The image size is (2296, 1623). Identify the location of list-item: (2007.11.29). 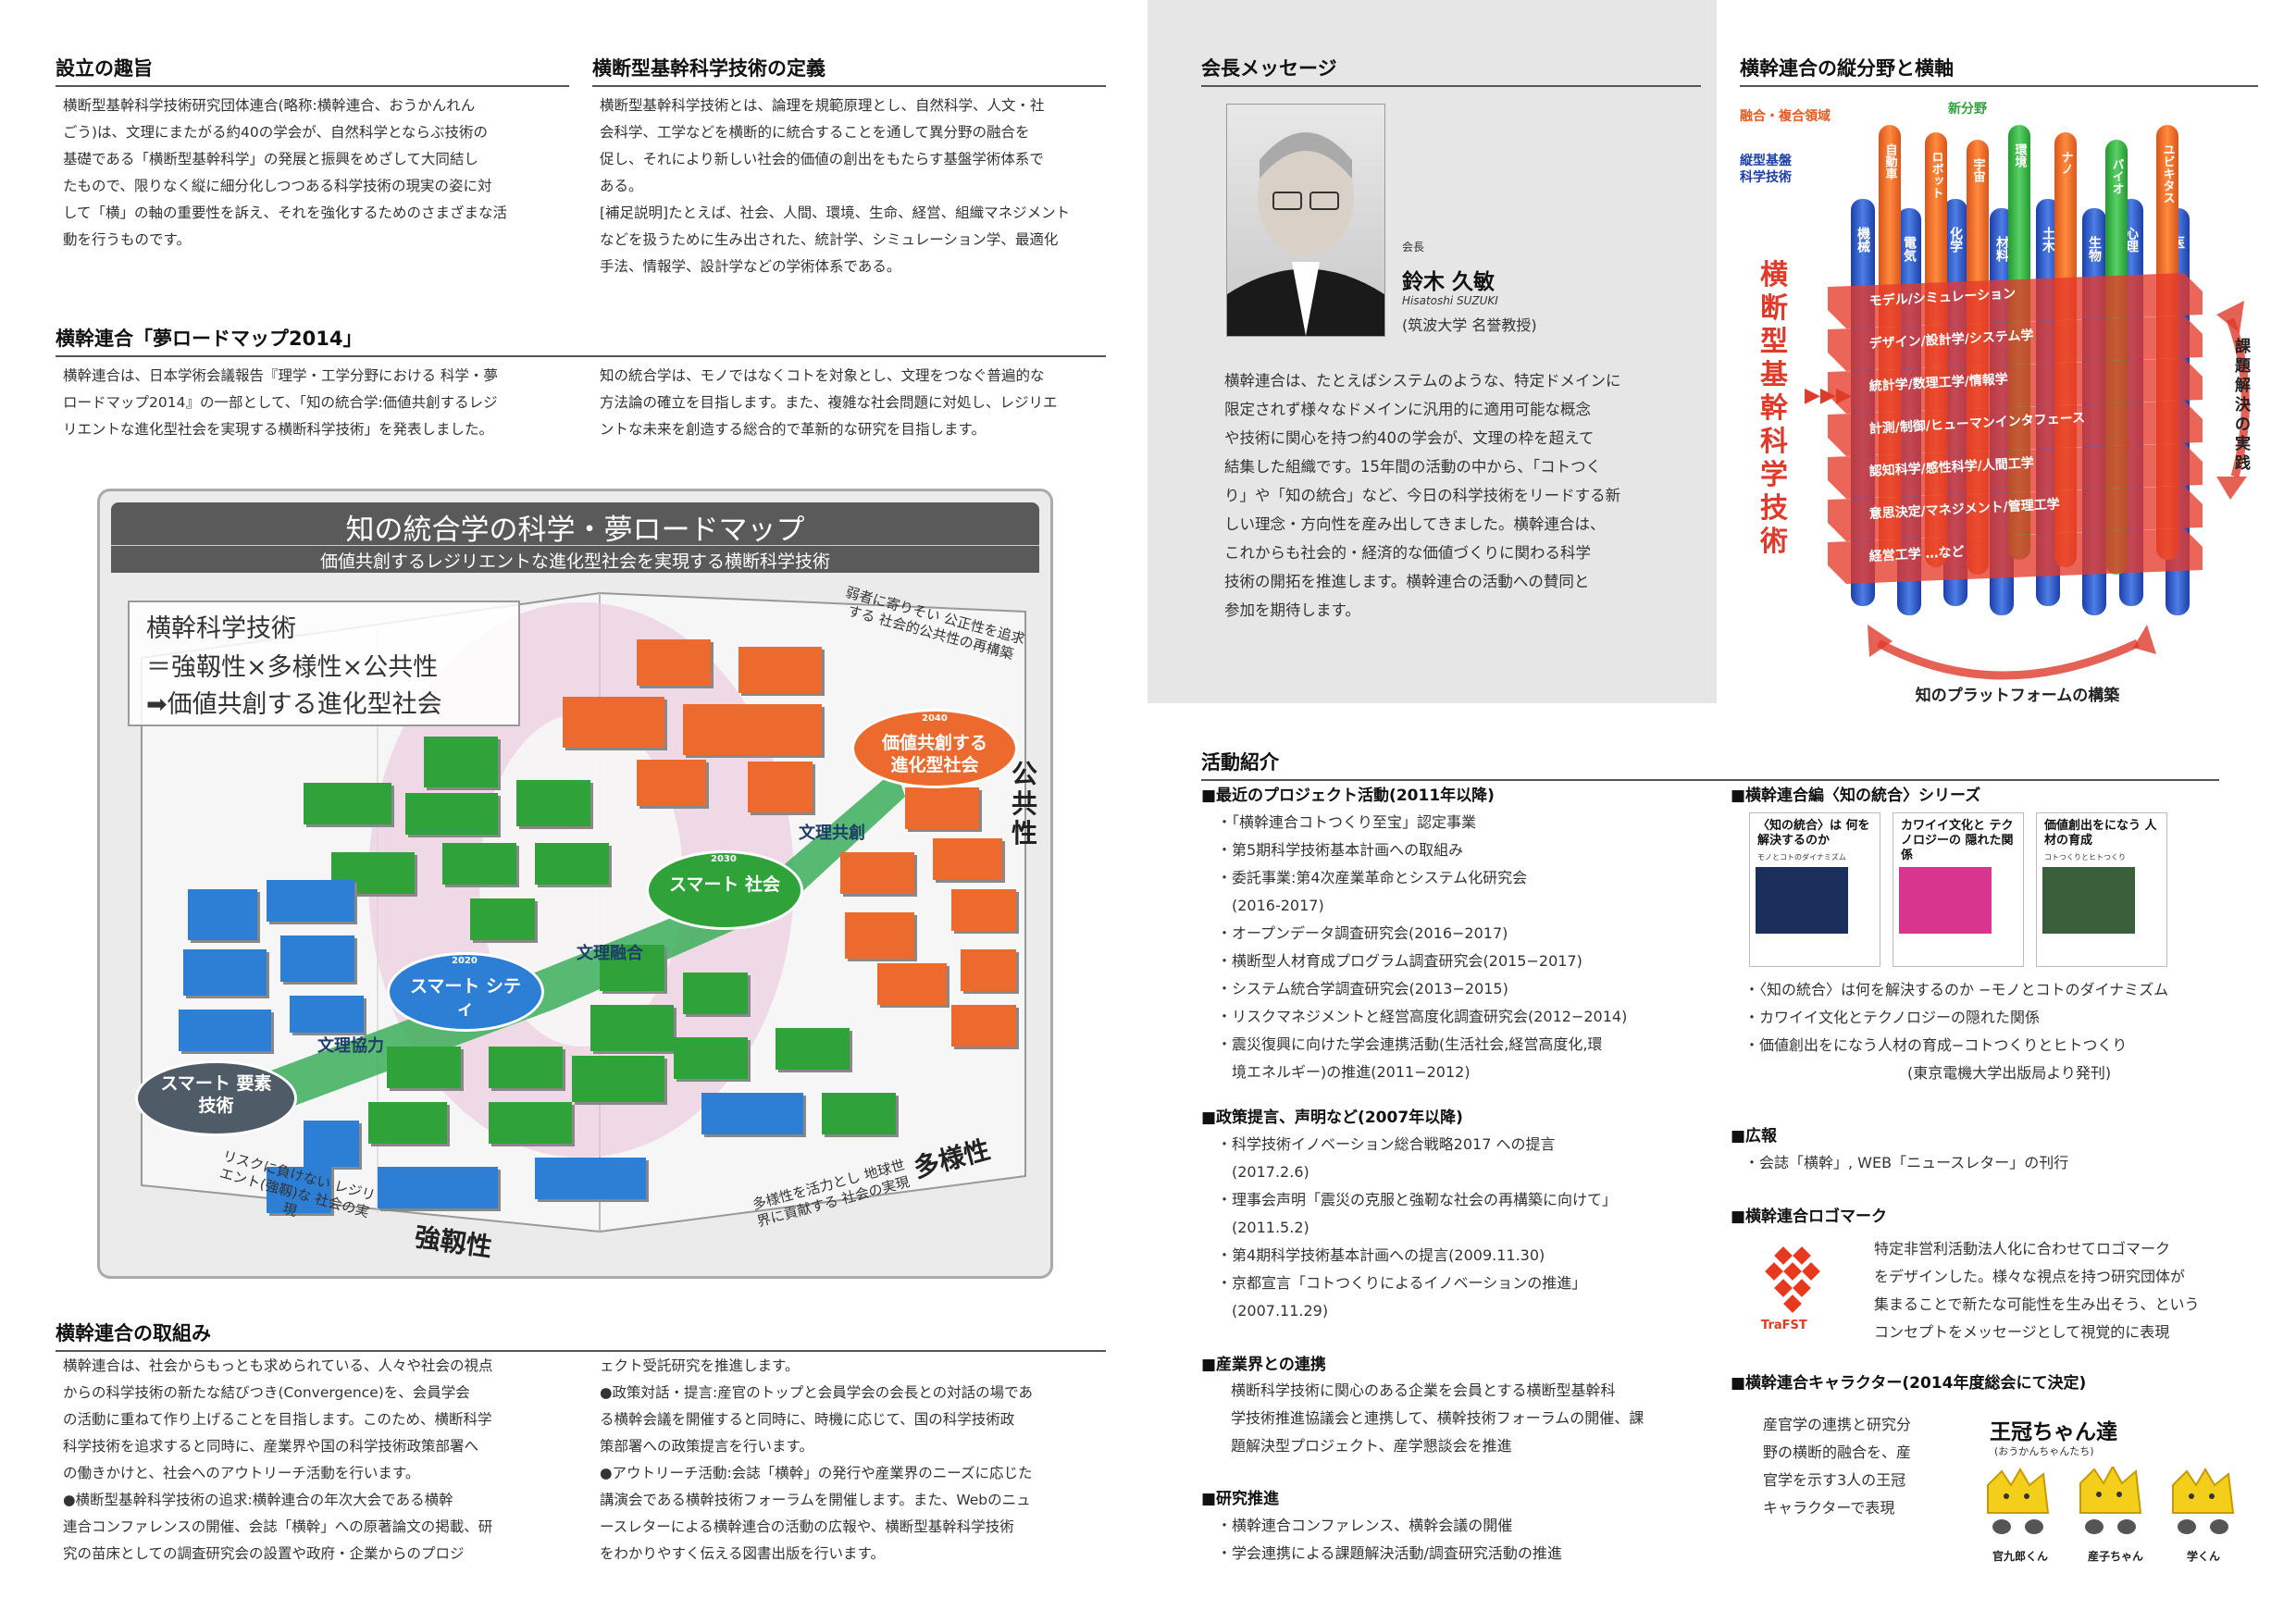
(1273, 1310).